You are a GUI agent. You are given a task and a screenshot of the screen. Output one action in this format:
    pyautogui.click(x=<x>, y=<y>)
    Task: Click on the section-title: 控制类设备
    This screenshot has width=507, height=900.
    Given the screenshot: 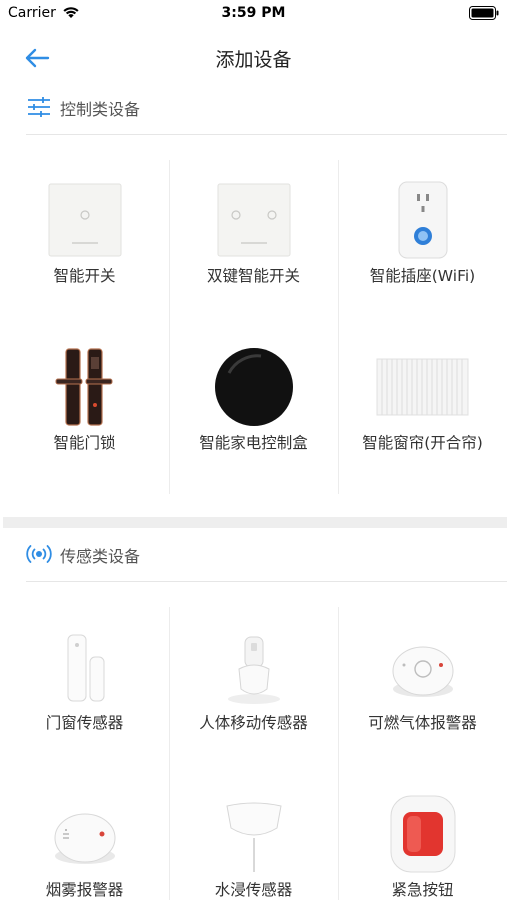 What is the action you would take?
    pyautogui.click(x=100, y=109)
    